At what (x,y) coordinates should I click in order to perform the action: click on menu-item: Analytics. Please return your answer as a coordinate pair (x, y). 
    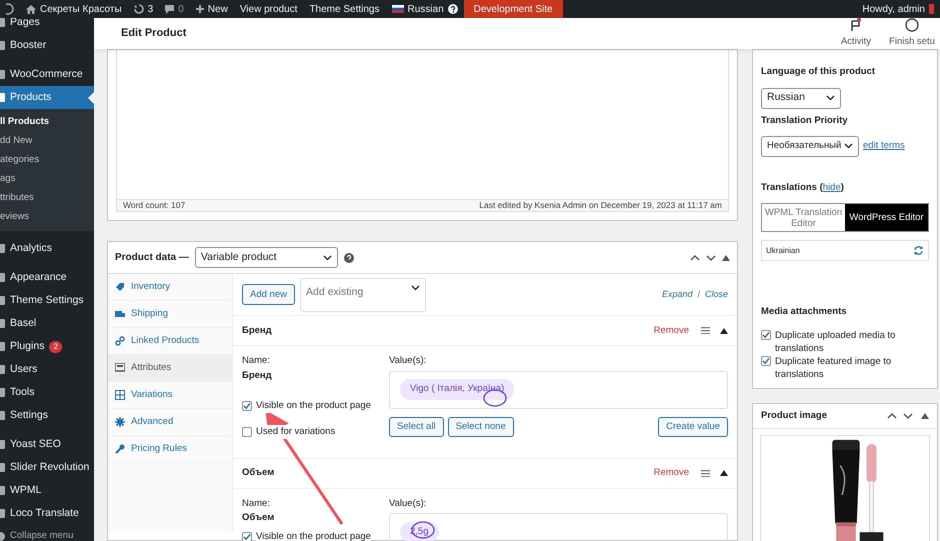
    Looking at the image, I should click on (47, 248).